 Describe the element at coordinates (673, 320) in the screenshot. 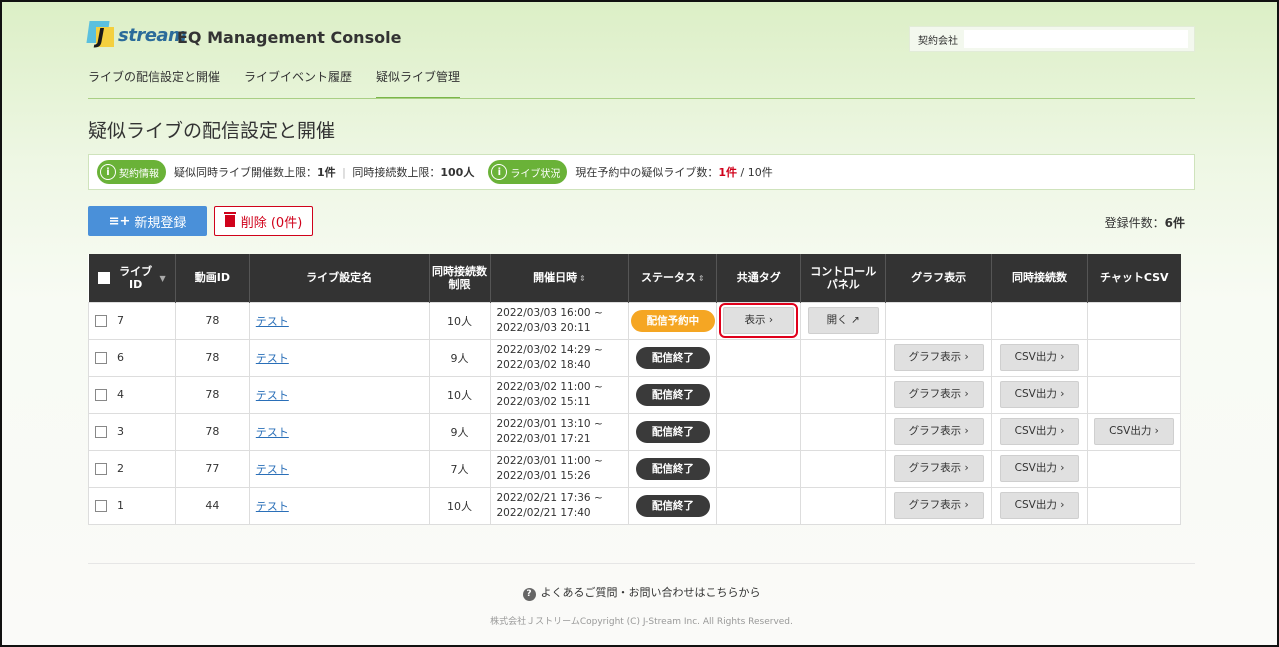

I see `cell-status: 配信予約中` at that location.